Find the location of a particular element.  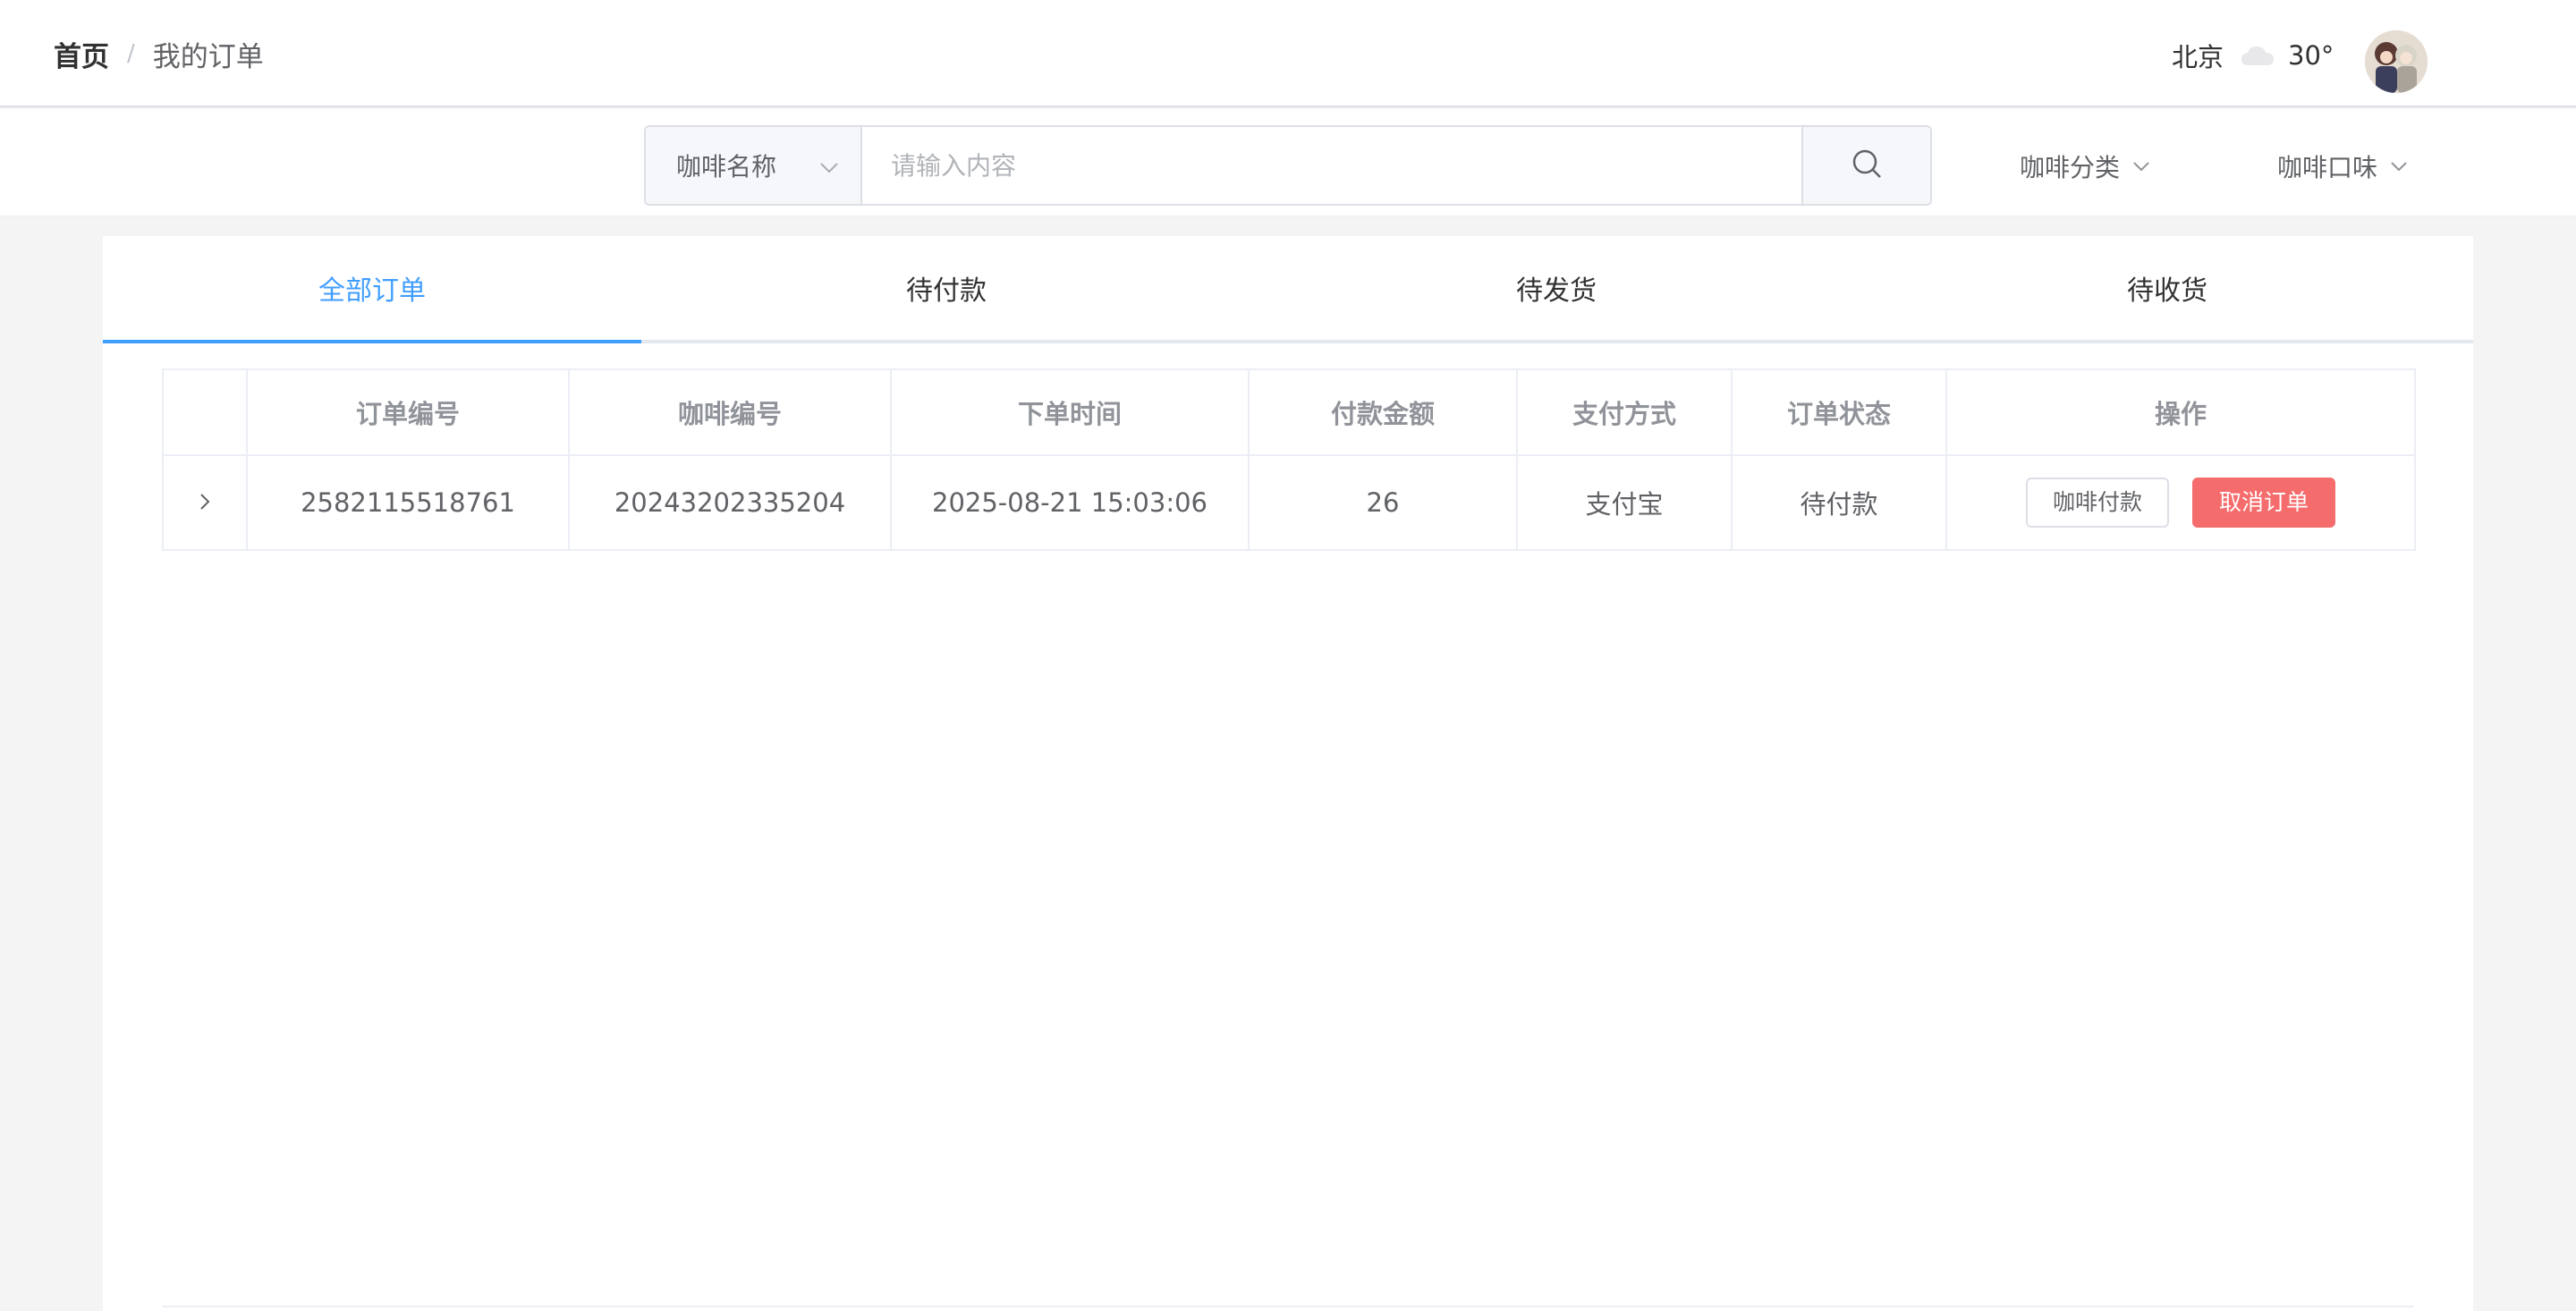

pay-button: 咖啡付款 is located at coordinates (2097, 503).